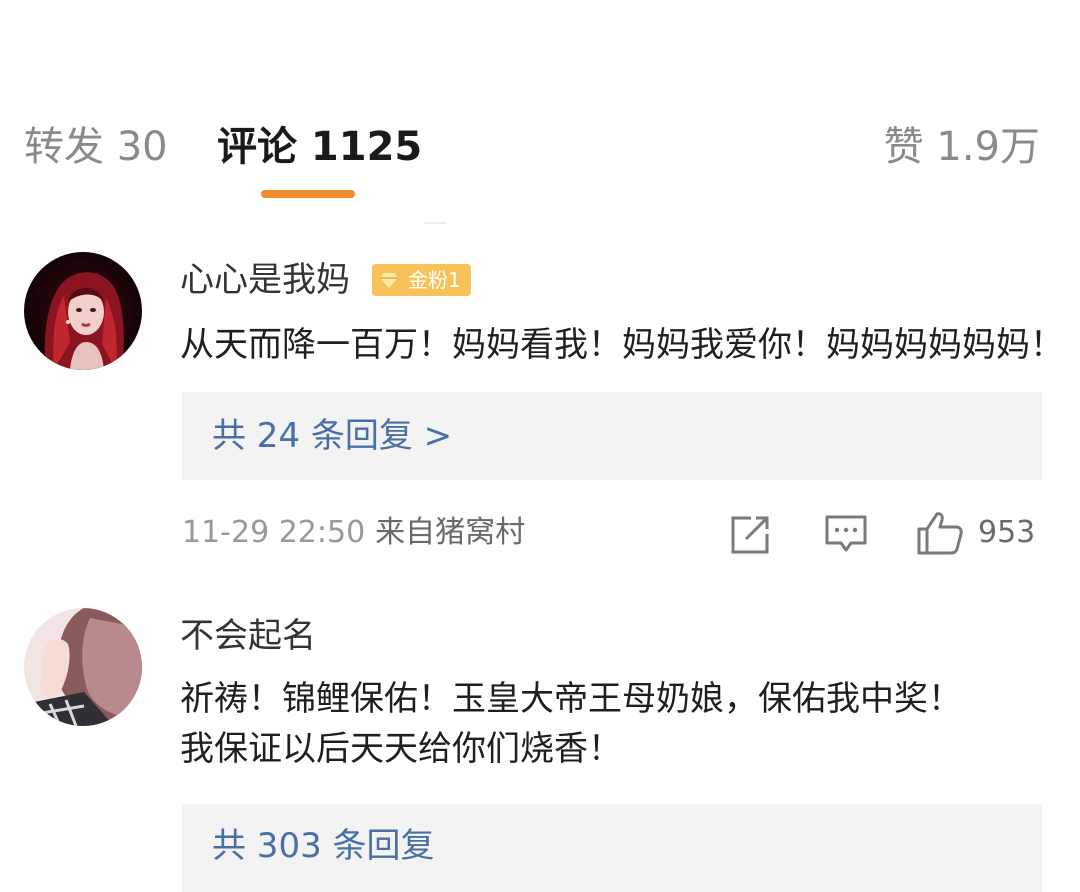  I want to click on comment-meta: 11-29 22:50 来自猪窝村, so click(353, 533).